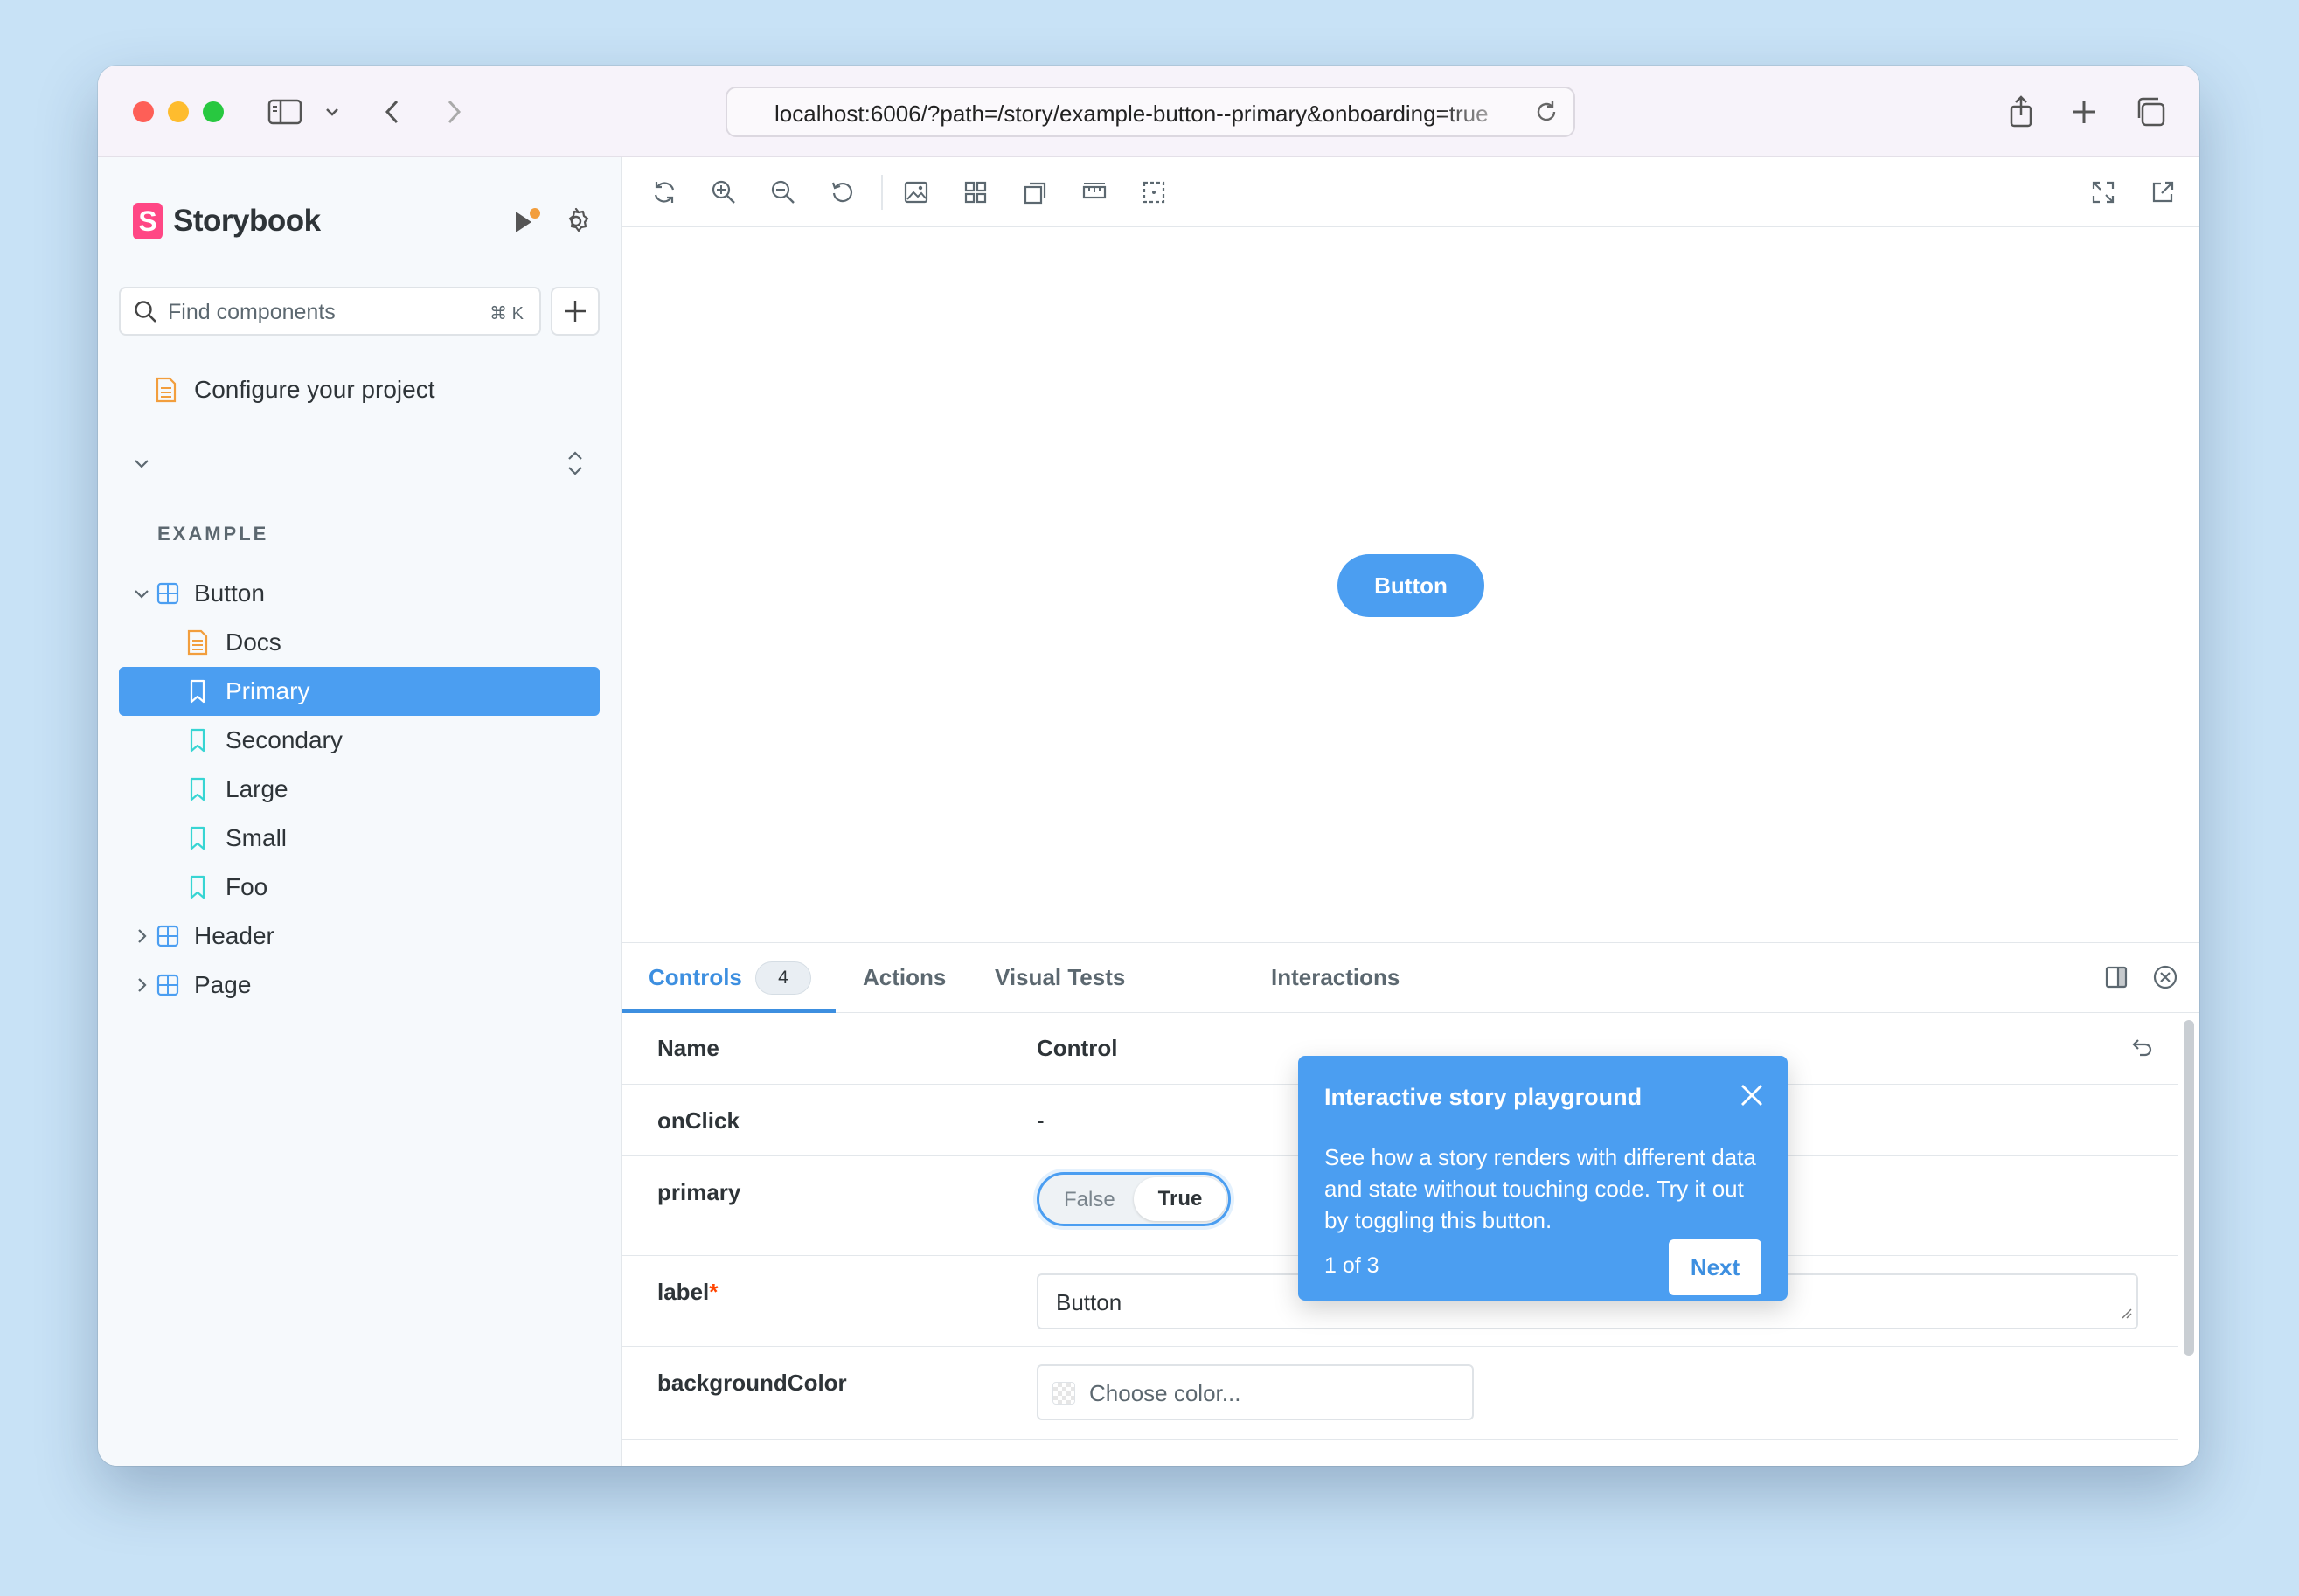 Image resolution: width=2299 pixels, height=1596 pixels. I want to click on sidebar-item-configure: Configure your project, so click(359, 389).